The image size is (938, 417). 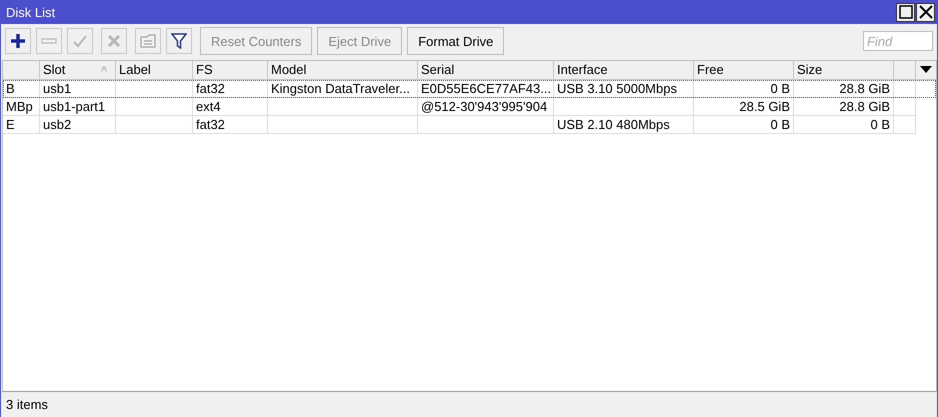 What do you see at coordinates (80, 41) in the screenshot?
I see `check-icon` at bounding box center [80, 41].